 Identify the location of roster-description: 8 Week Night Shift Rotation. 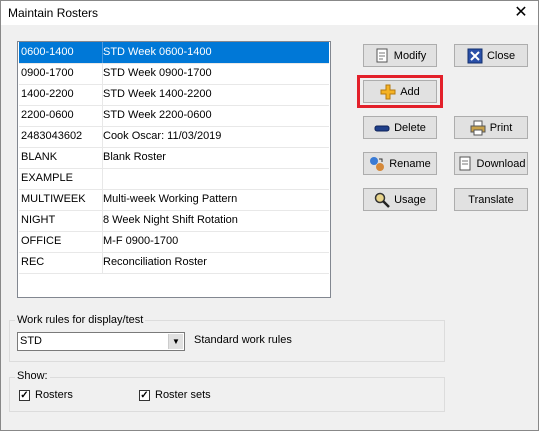
(170, 220).